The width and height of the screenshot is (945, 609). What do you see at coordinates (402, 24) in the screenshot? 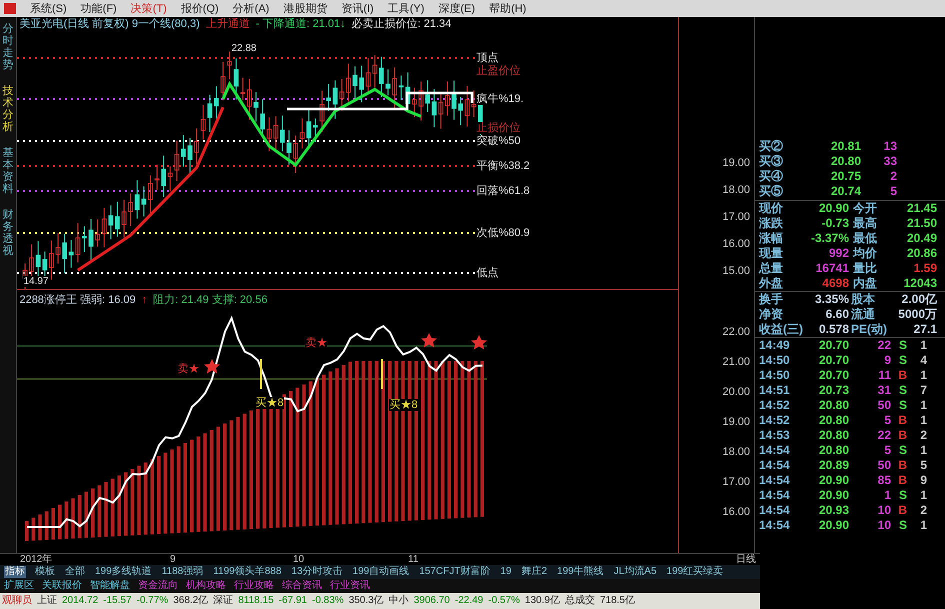
I see `chart-legend: 必卖止损价位: 21.34` at bounding box center [402, 24].